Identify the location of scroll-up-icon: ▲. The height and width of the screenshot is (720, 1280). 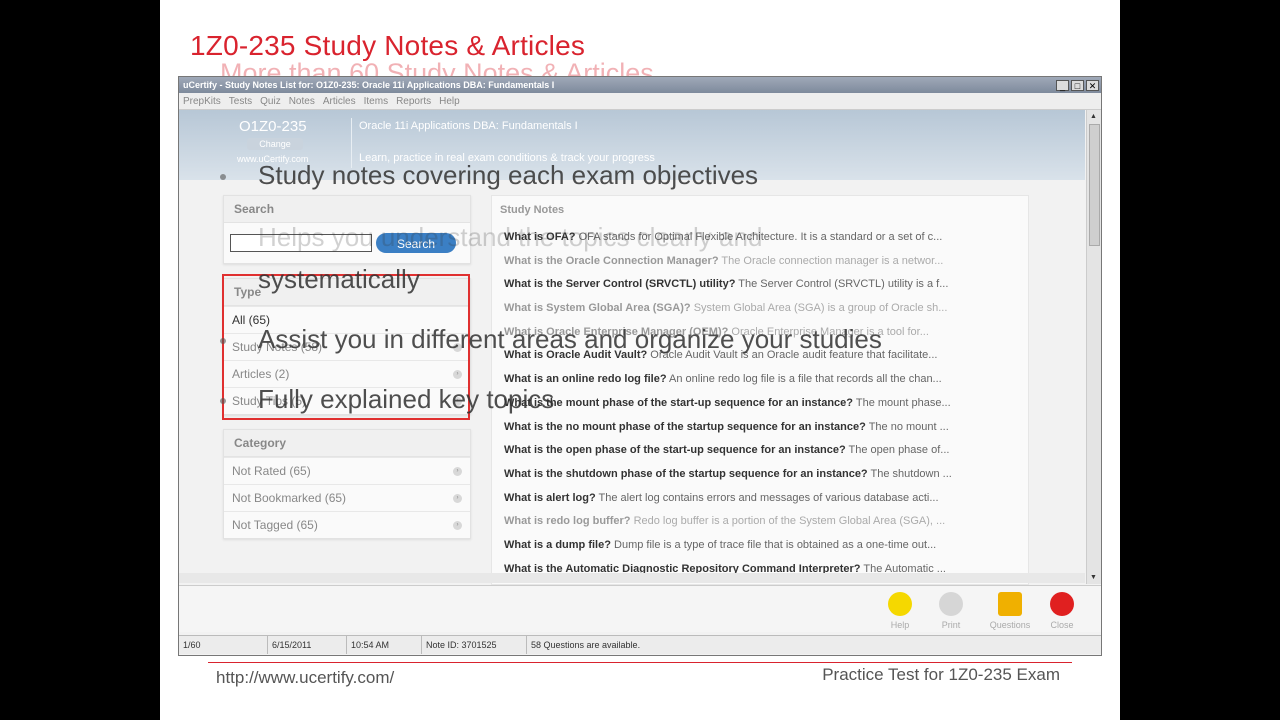
(1093, 116).